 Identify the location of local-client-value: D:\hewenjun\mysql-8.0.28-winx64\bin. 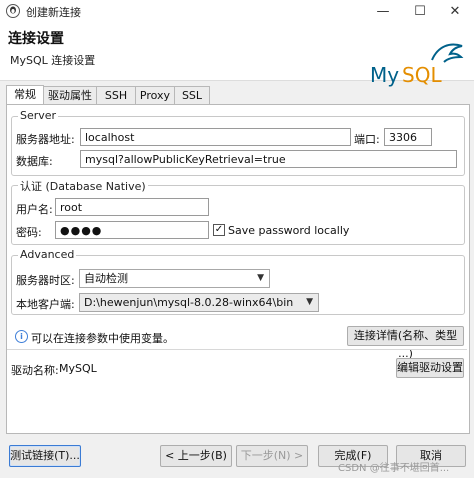
(189, 302).